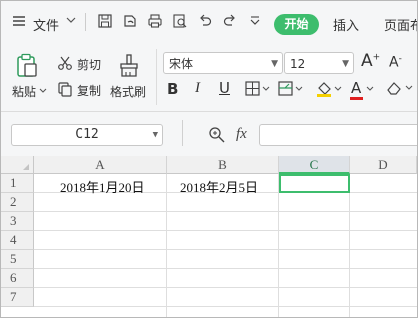 Image resolution: width=418 pixels, height=318 pixels. I want to click on column-header-d: D, so click(383, 165).